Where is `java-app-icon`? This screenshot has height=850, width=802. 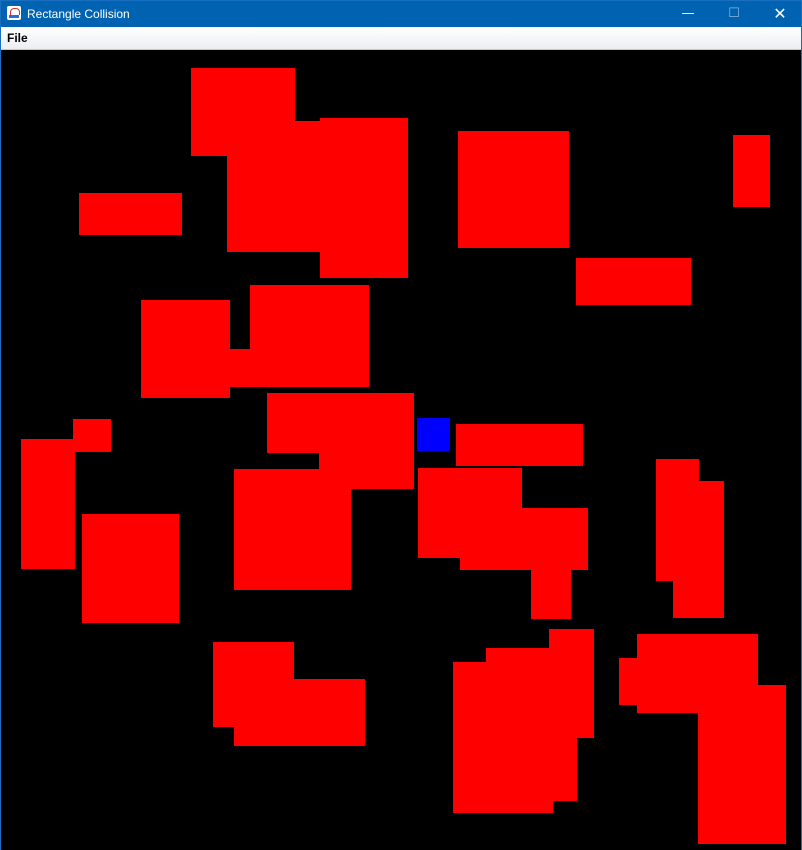 java-app-icon is located at coordinates (14, 13).